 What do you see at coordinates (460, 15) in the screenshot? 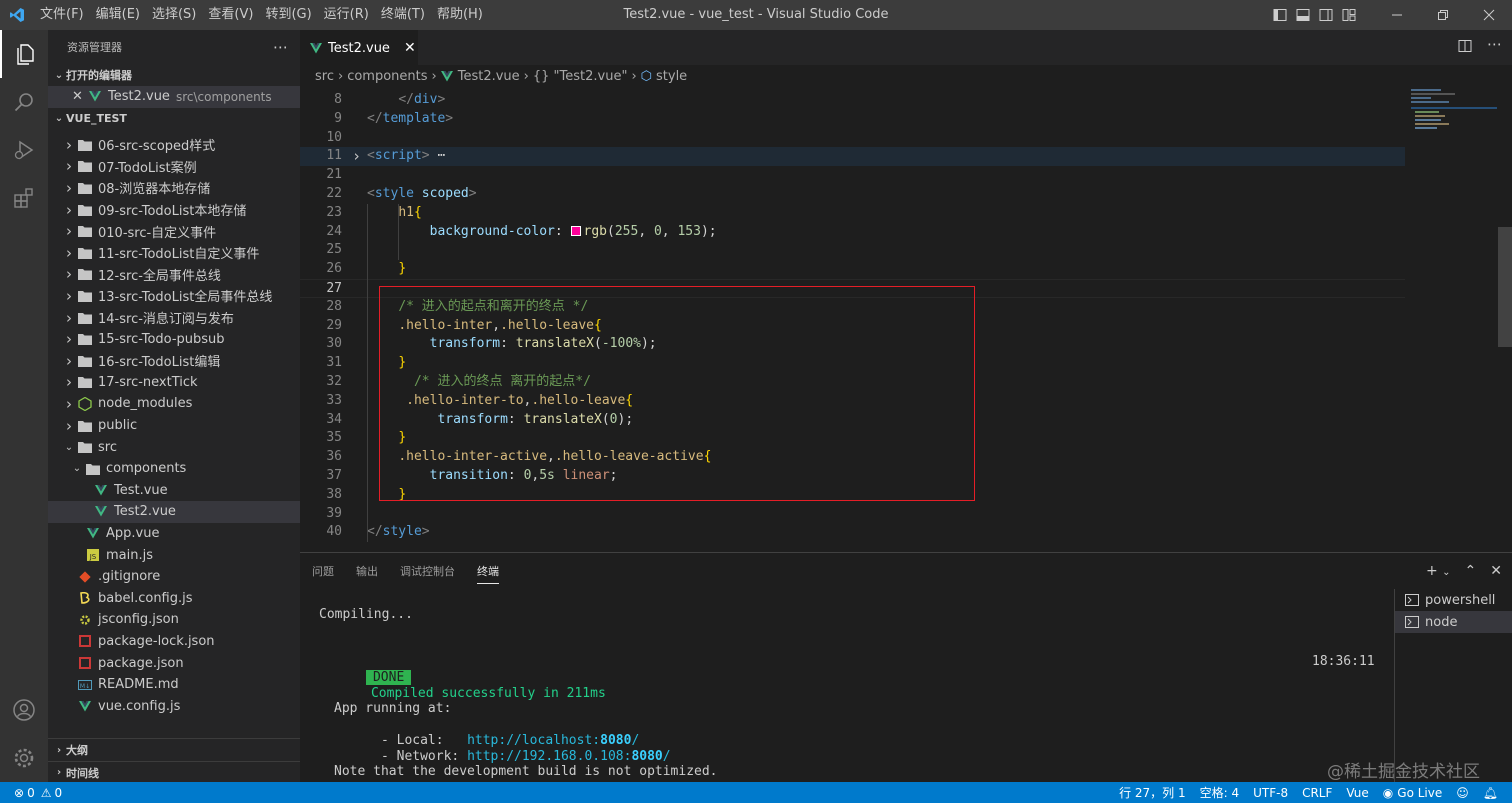
I see `menu-item-7: 帮助(H)` at bounding box center [460, 15].